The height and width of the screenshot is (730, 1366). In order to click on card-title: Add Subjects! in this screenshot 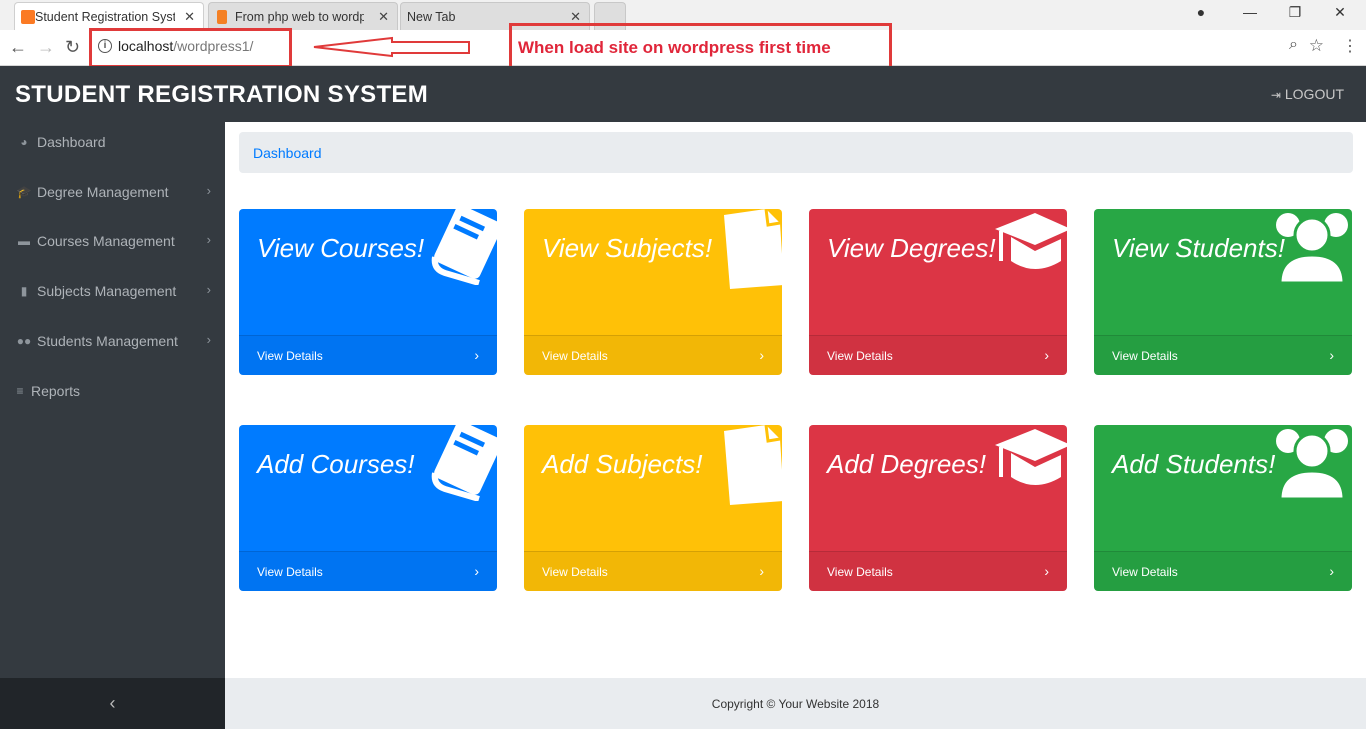, I will do `click(622, 464)`.